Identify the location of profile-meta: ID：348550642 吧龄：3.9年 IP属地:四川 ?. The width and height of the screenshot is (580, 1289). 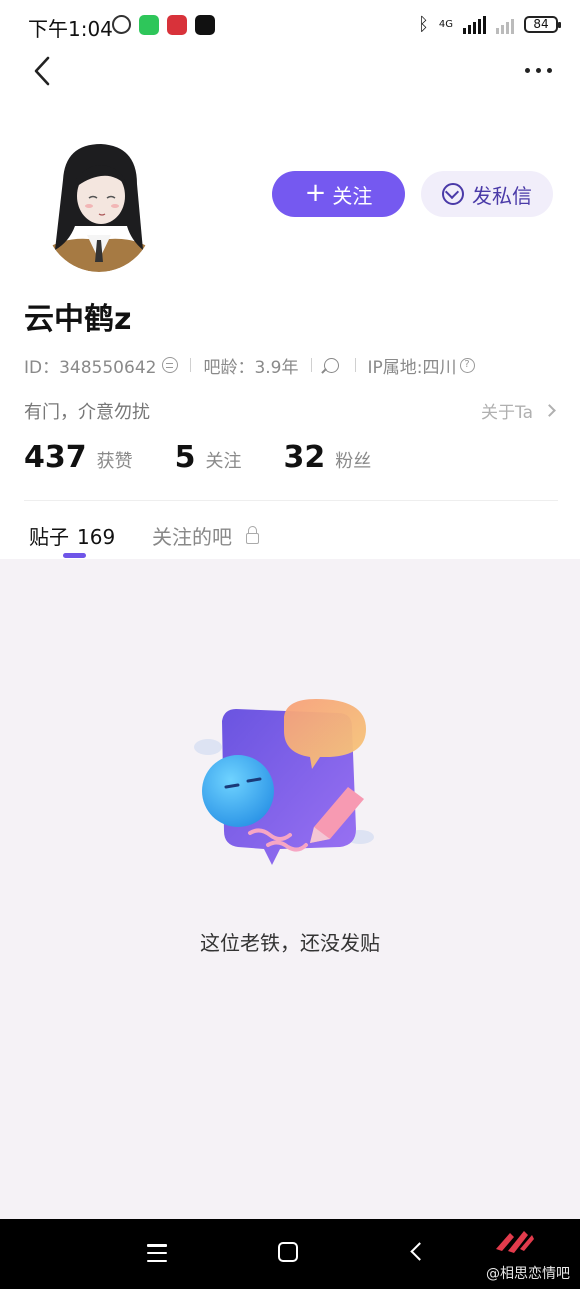
(249, 365).